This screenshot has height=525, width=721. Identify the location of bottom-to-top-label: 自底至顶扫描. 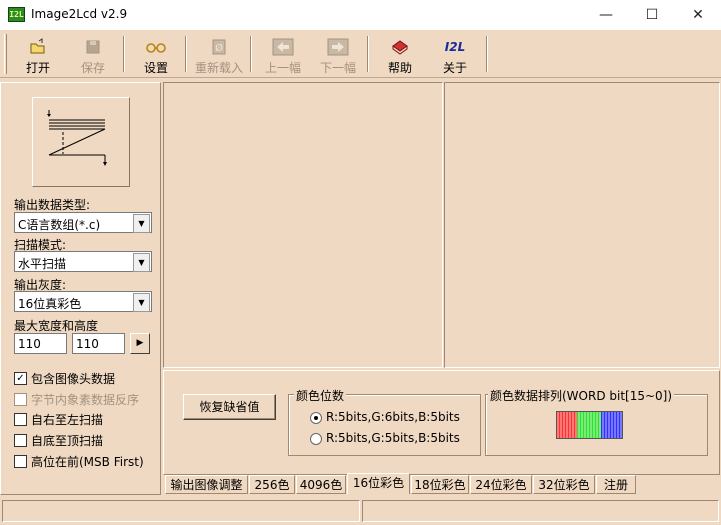
(67, 441).